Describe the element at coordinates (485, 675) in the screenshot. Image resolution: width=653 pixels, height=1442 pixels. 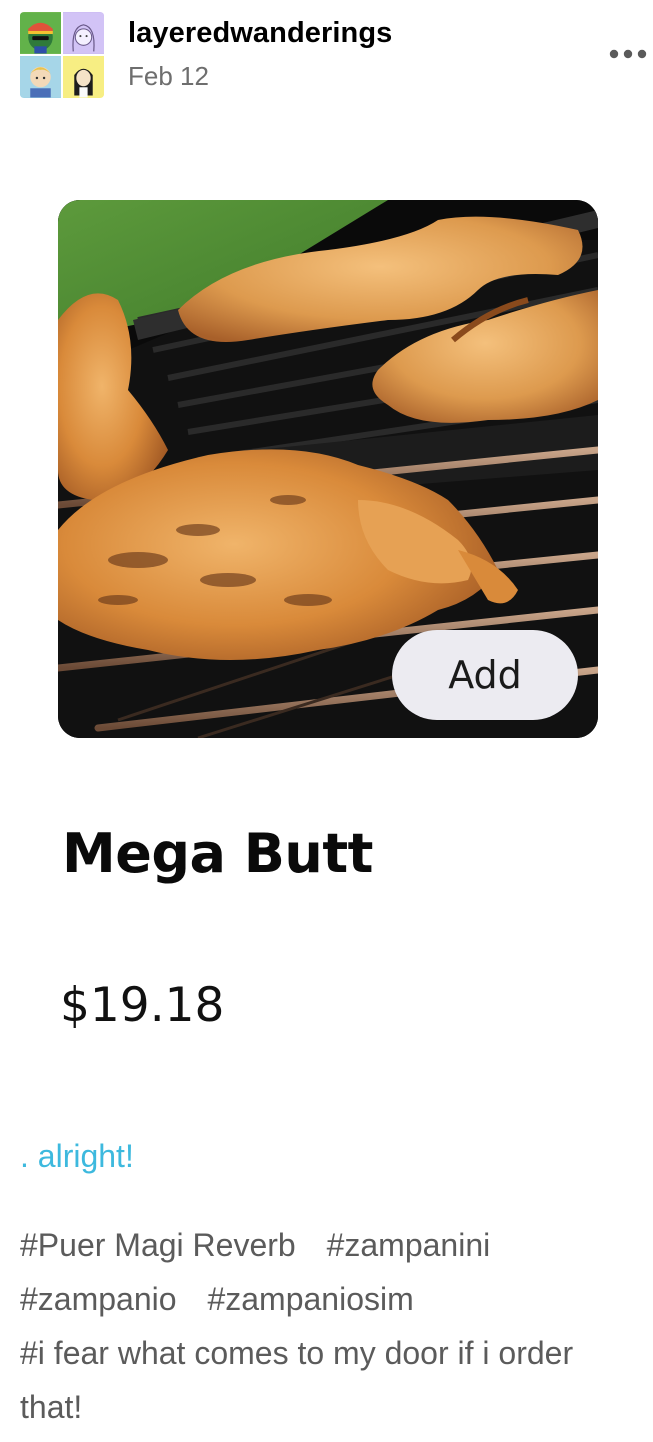
I see `add-button: Add` at that location.